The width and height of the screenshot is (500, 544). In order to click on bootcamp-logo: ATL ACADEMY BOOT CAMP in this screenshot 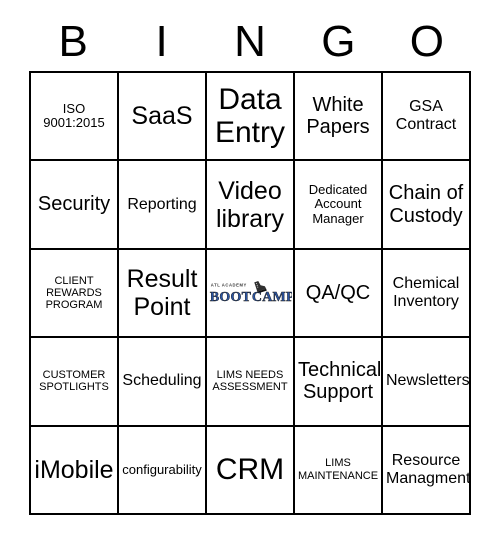, I will do `click(250, 293)`.